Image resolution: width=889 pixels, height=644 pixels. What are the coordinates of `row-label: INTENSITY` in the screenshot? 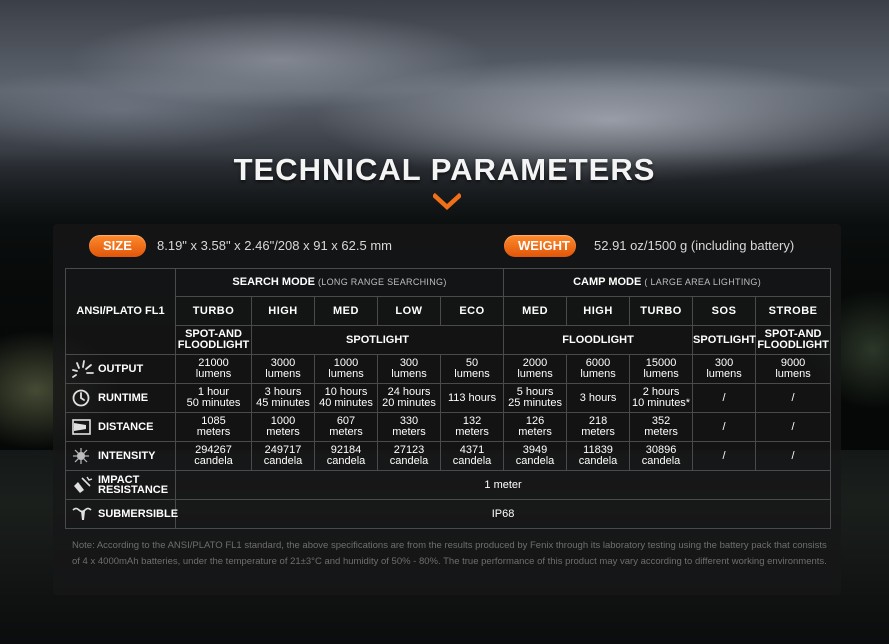 It's located at (120, 456).